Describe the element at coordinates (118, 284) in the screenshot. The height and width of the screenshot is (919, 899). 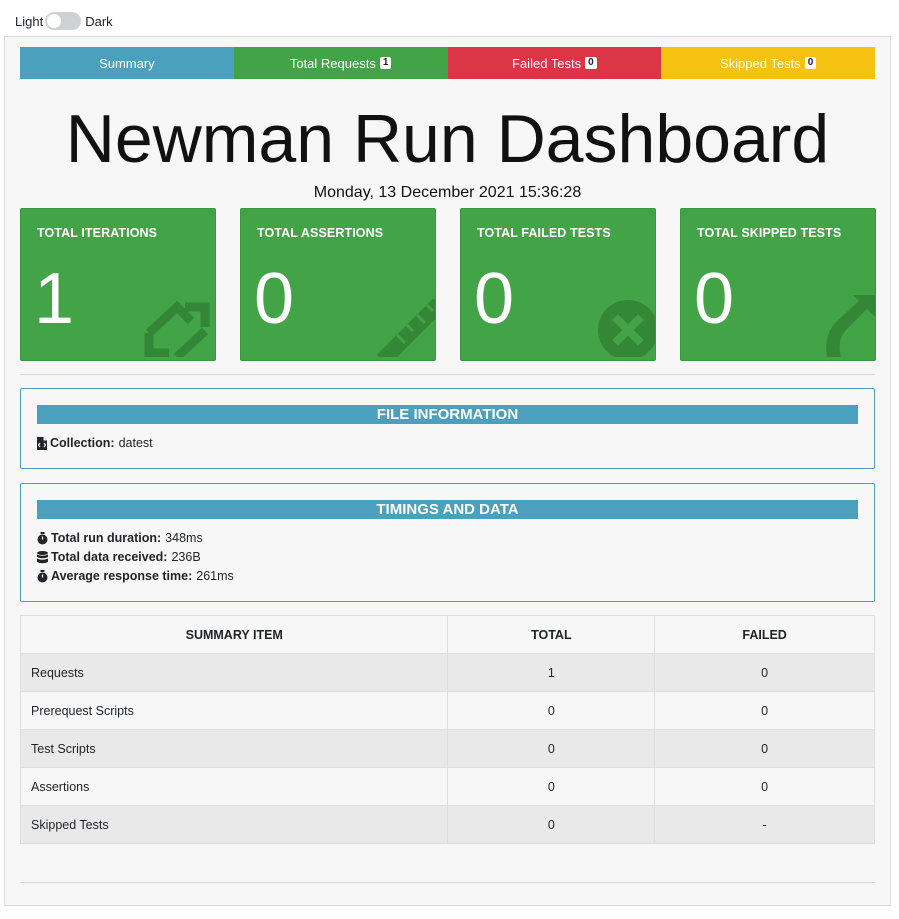
I see `card-total-iterations: TOTAL ITERATIONS 1` at that location.